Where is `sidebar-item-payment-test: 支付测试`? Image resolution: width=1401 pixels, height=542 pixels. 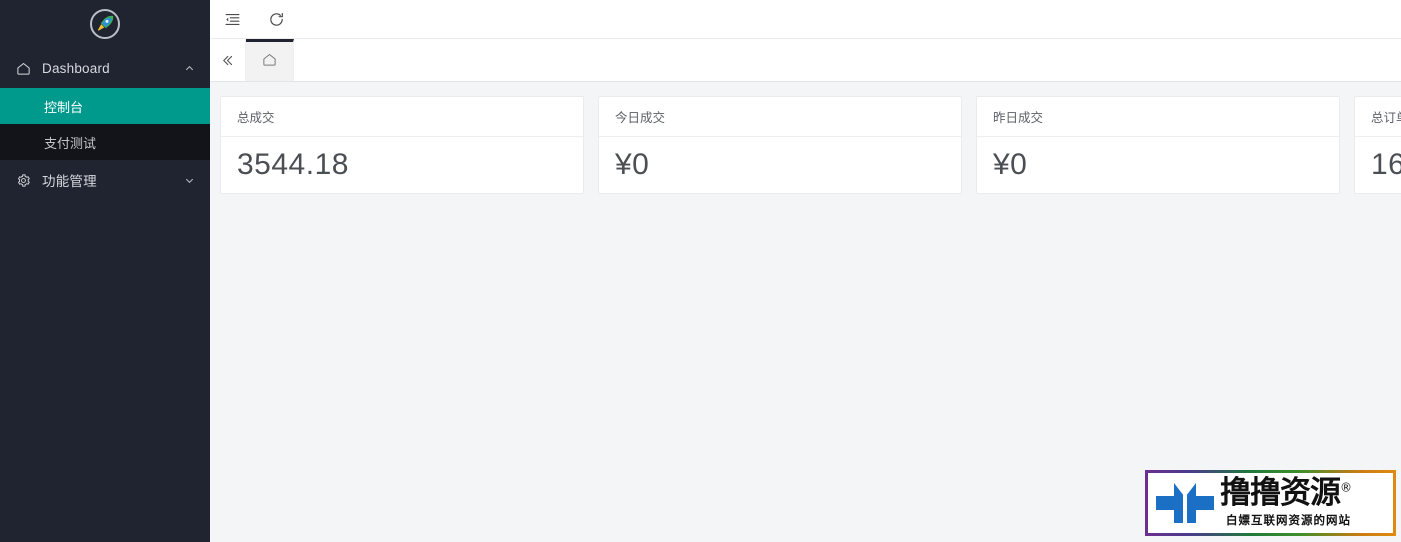 sidebar-item-payment-test: 支付测试 is located at coordinates (105, 142).